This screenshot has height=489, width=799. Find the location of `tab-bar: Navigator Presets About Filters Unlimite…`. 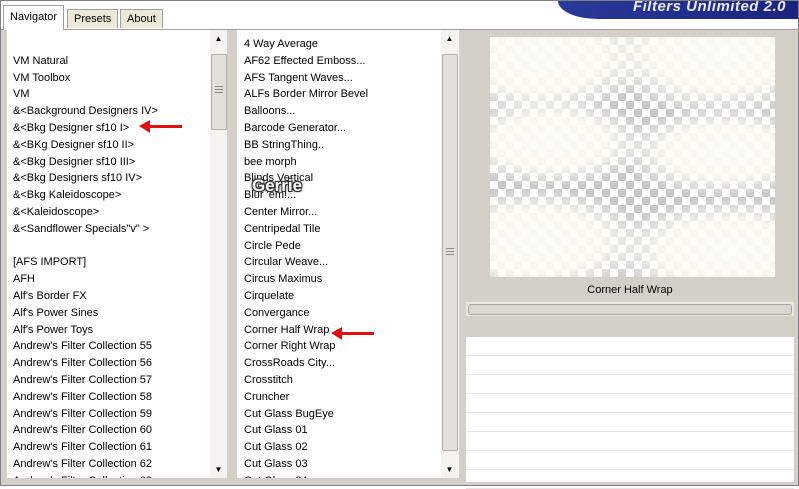

tab-bar: Navigator Presets About Filters Unlimite… is located at coordinates (399, 15).